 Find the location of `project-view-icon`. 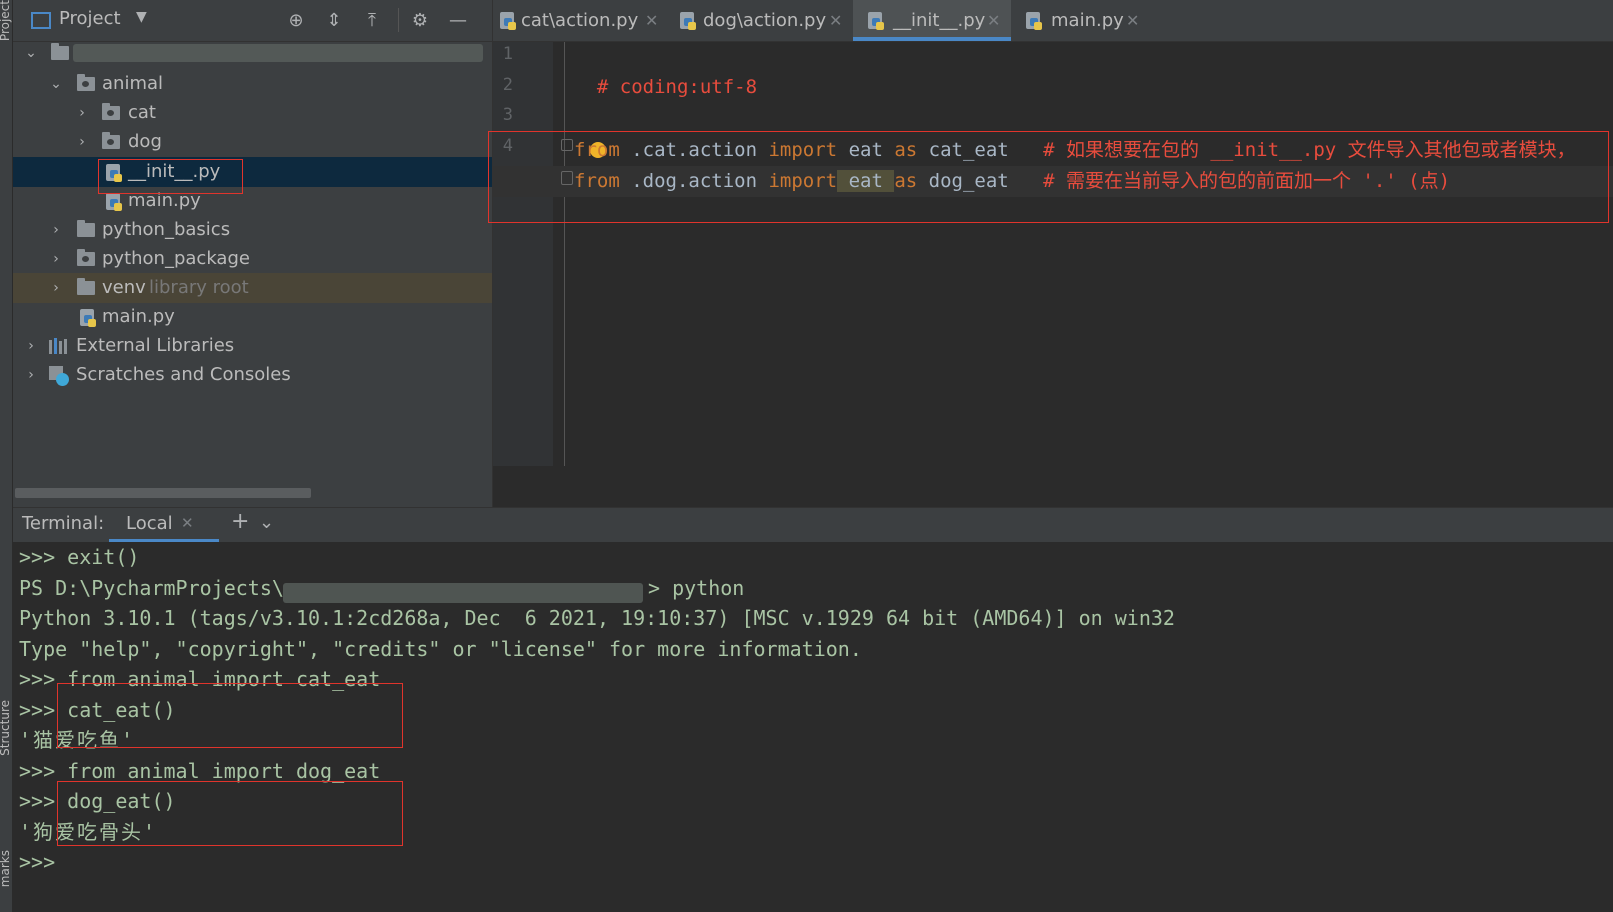

project-view-icon is located at coordinates (41, 20).